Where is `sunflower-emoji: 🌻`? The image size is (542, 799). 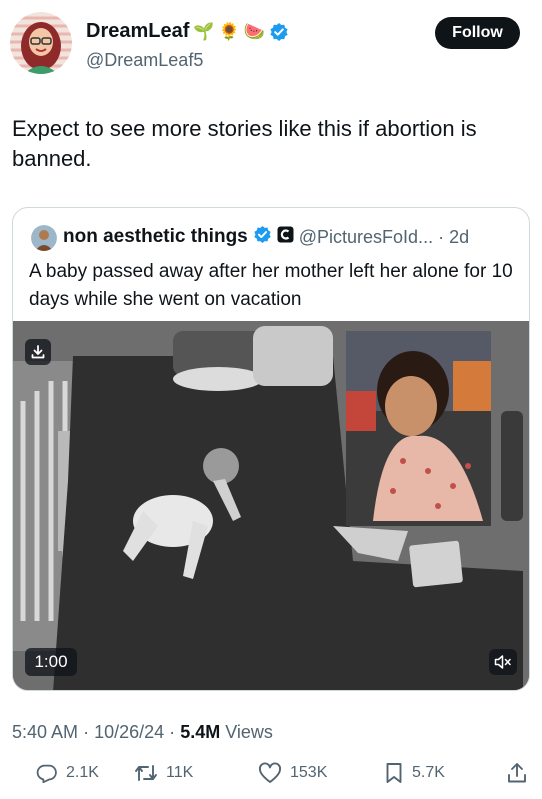 sunflower-emoji: 🌻 is located at coordinates (229, 31).